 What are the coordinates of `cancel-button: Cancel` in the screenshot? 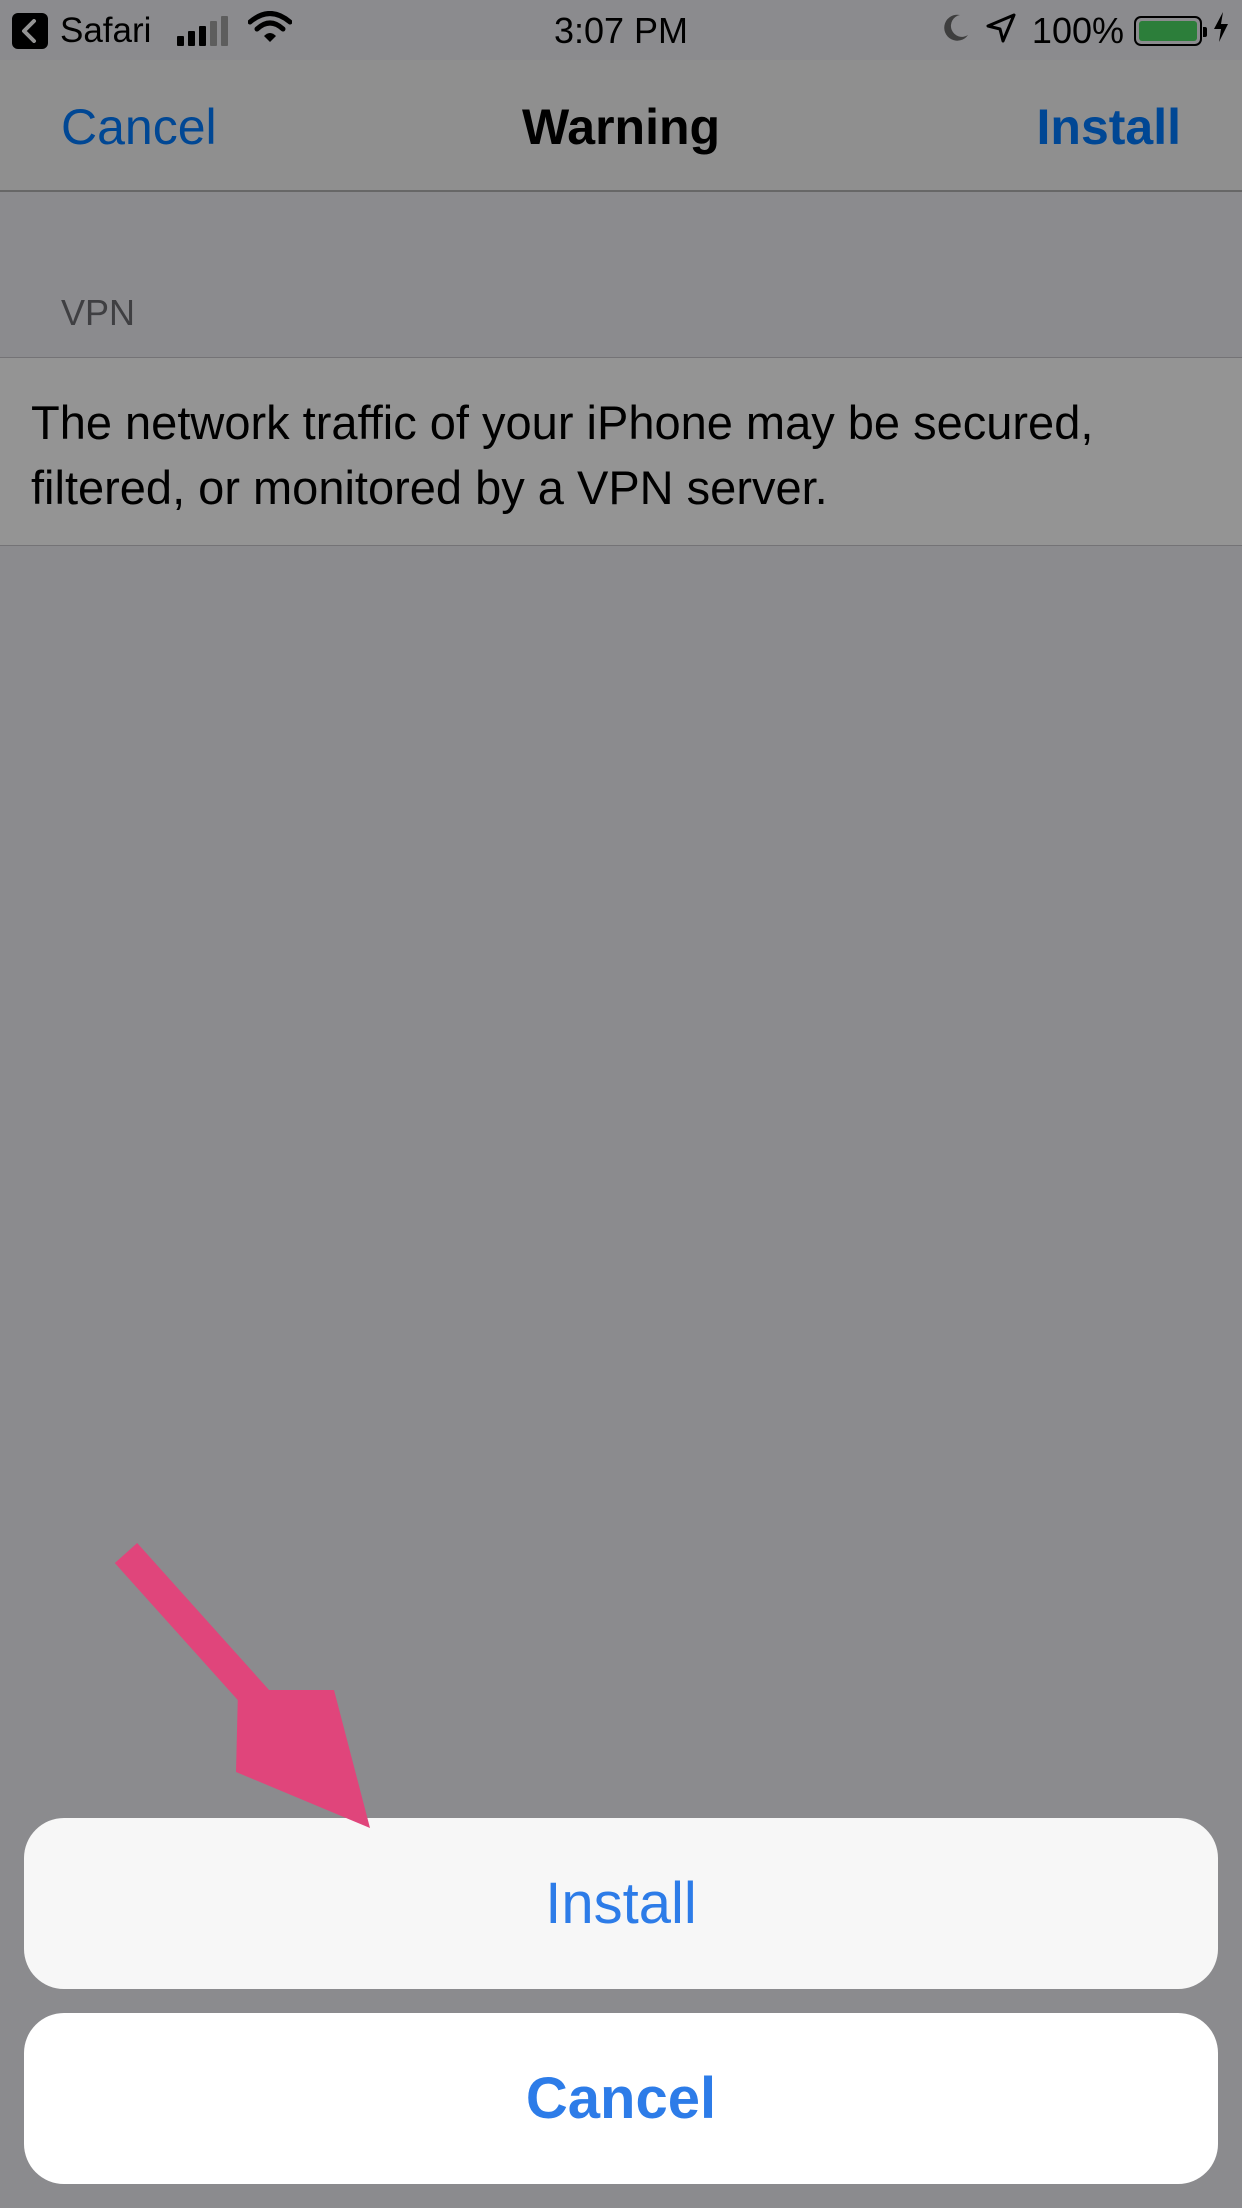 It's located at (621, 2098).